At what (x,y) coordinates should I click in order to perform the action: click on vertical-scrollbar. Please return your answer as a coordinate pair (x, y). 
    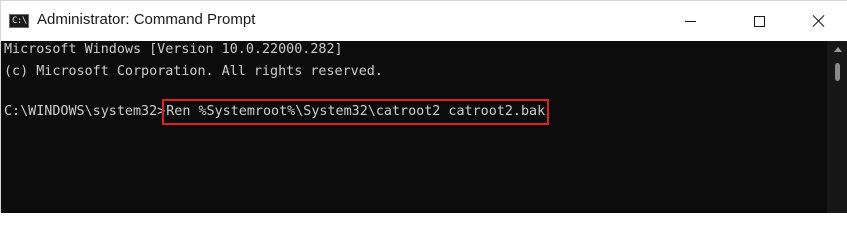
    Looking at the image, I should click on (837, 127).